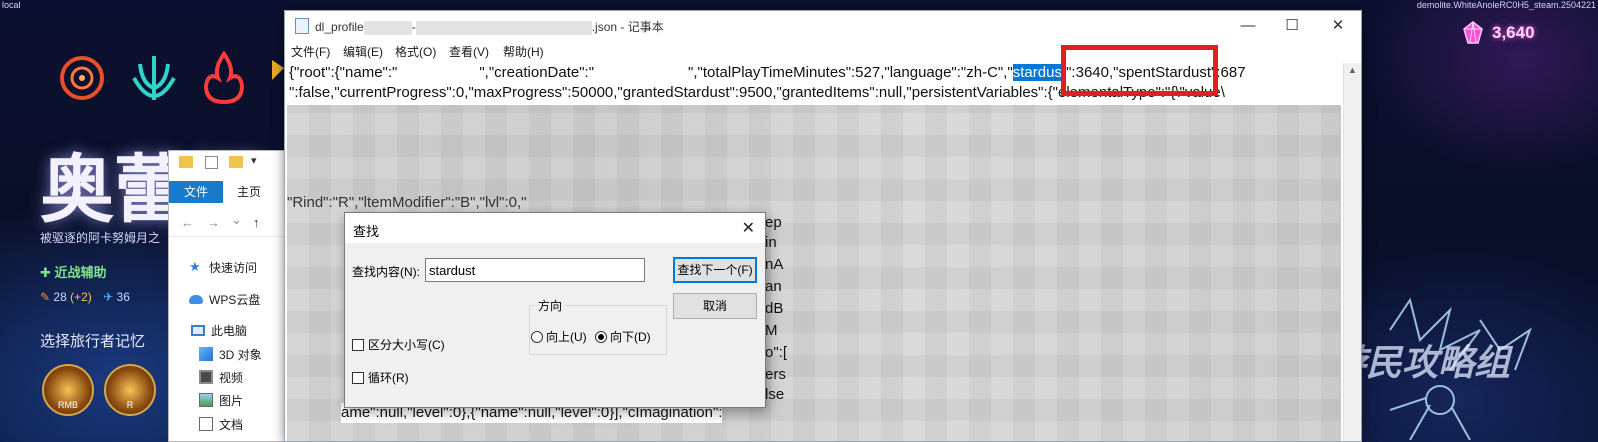  I want to click on sidebar-item-videos: 视频, so click(221, 377).